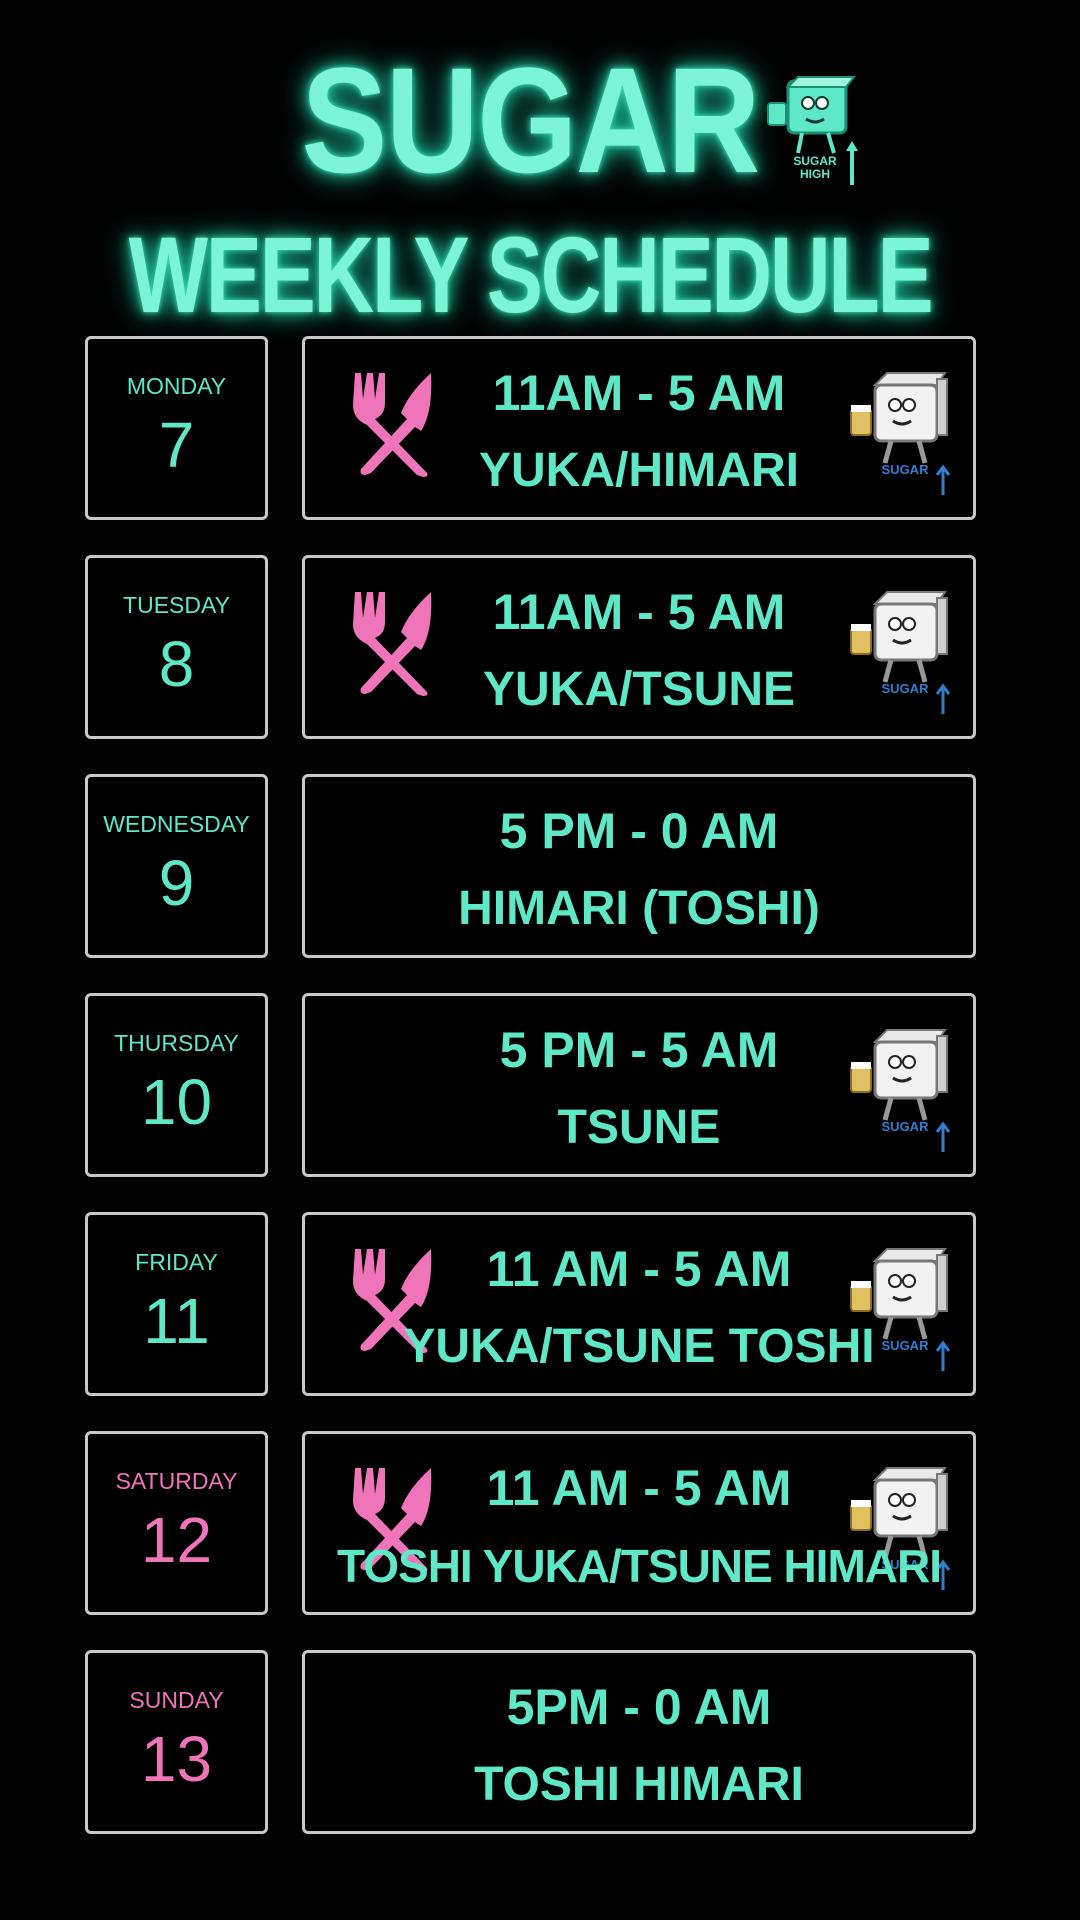 The height and width of the screenshot is (1920, 1080). I want to click on slot-box-thursday: SUGAR 5 PM - 5 AM TSUNE, so click(639, 1085).